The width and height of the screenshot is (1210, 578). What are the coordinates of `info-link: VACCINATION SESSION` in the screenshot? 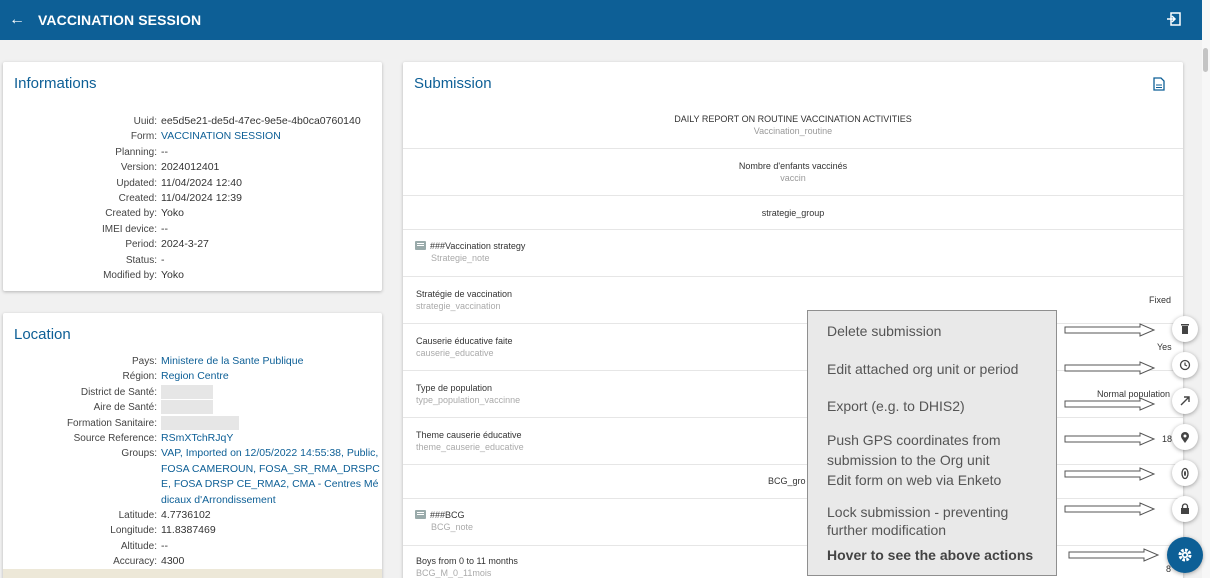 It's located at (221, 136).